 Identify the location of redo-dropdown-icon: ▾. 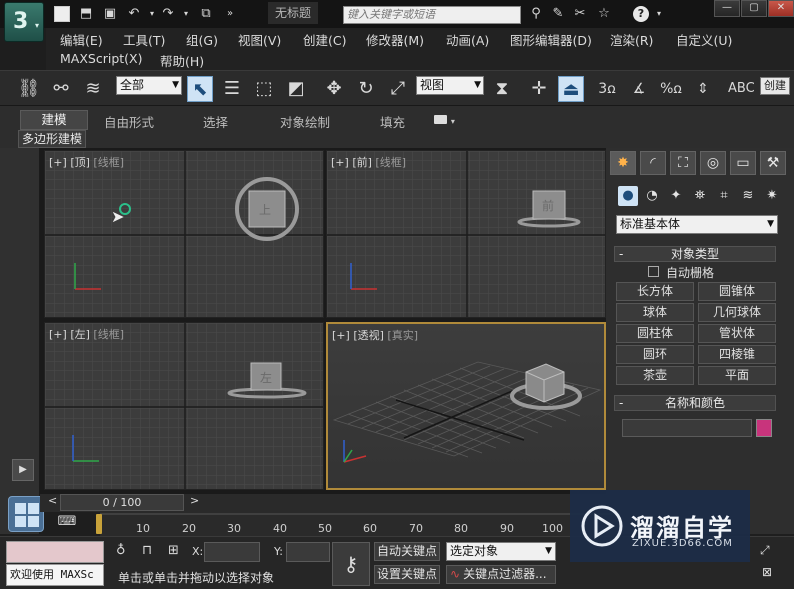
(186, 14).